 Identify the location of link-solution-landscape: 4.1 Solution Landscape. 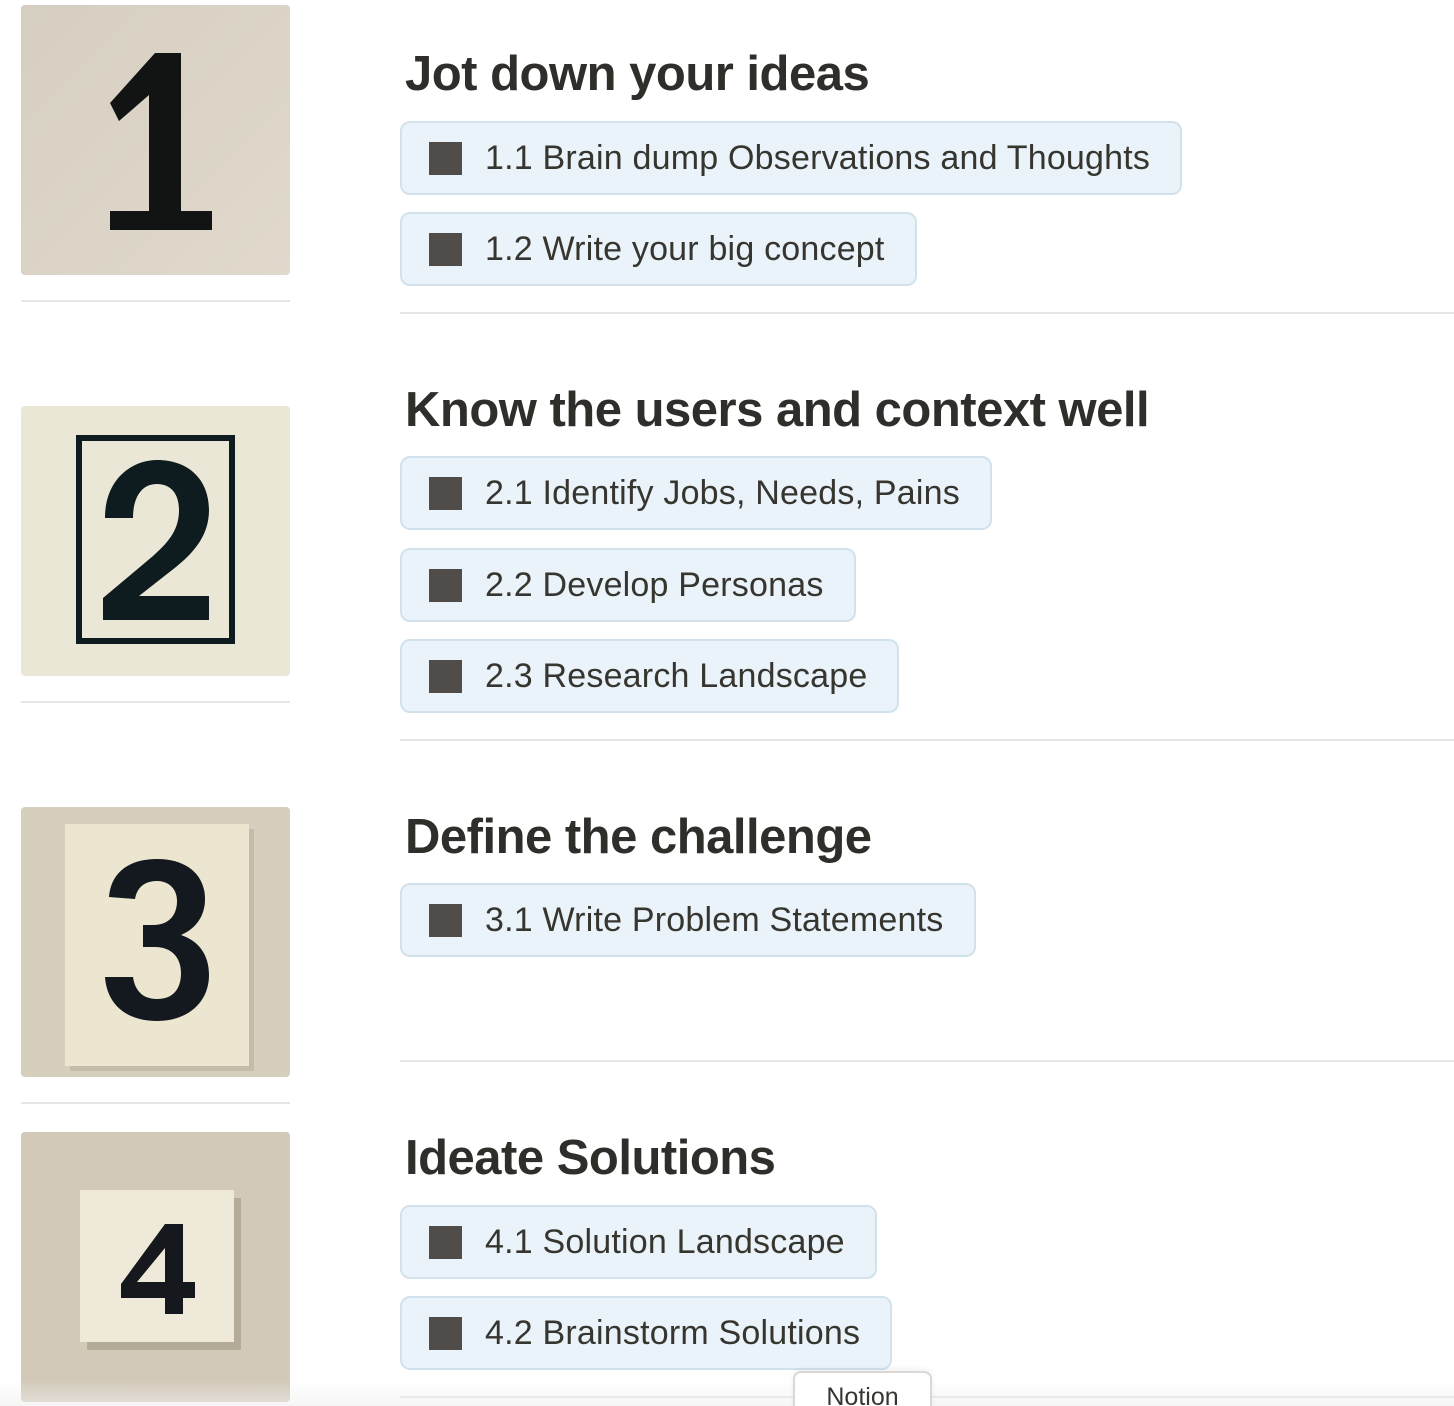
(638, 1242).